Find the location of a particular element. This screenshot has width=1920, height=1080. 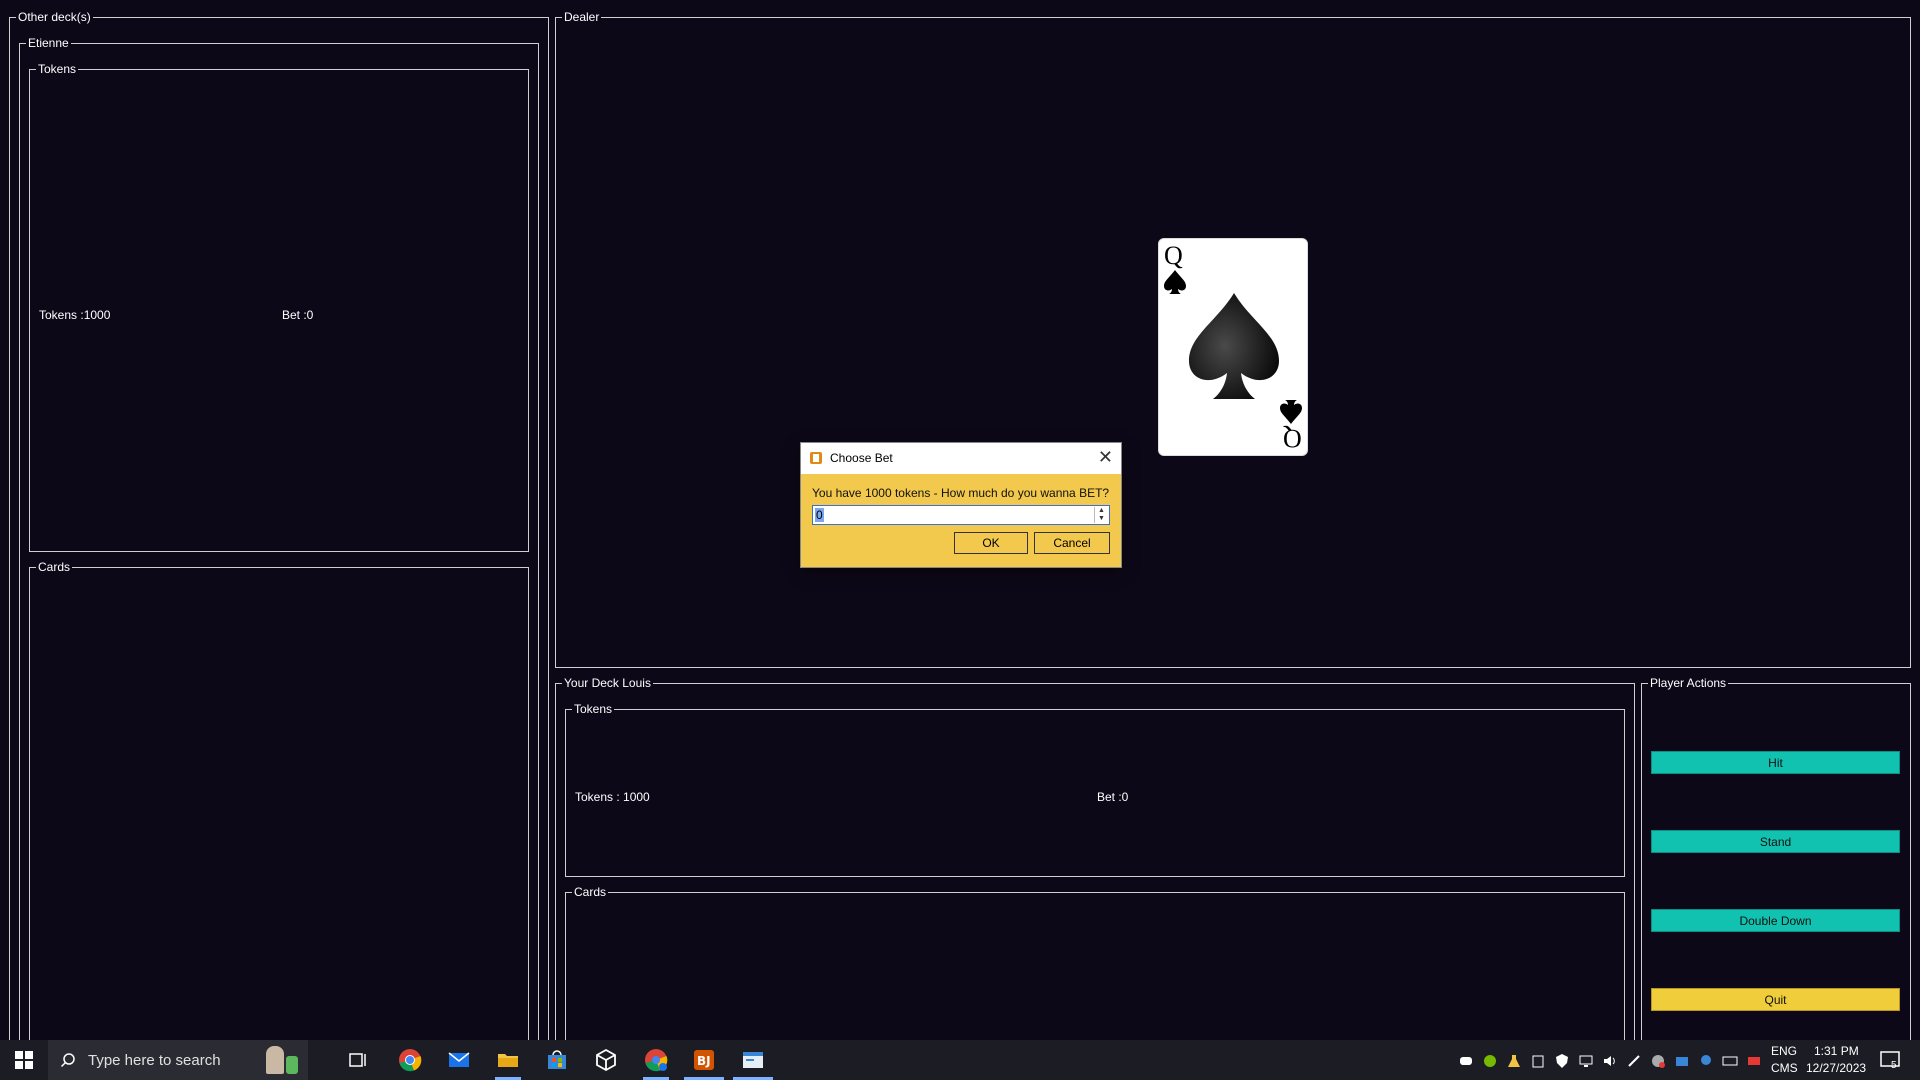

file-explorer-icon is located at coordinates (508, 1060).